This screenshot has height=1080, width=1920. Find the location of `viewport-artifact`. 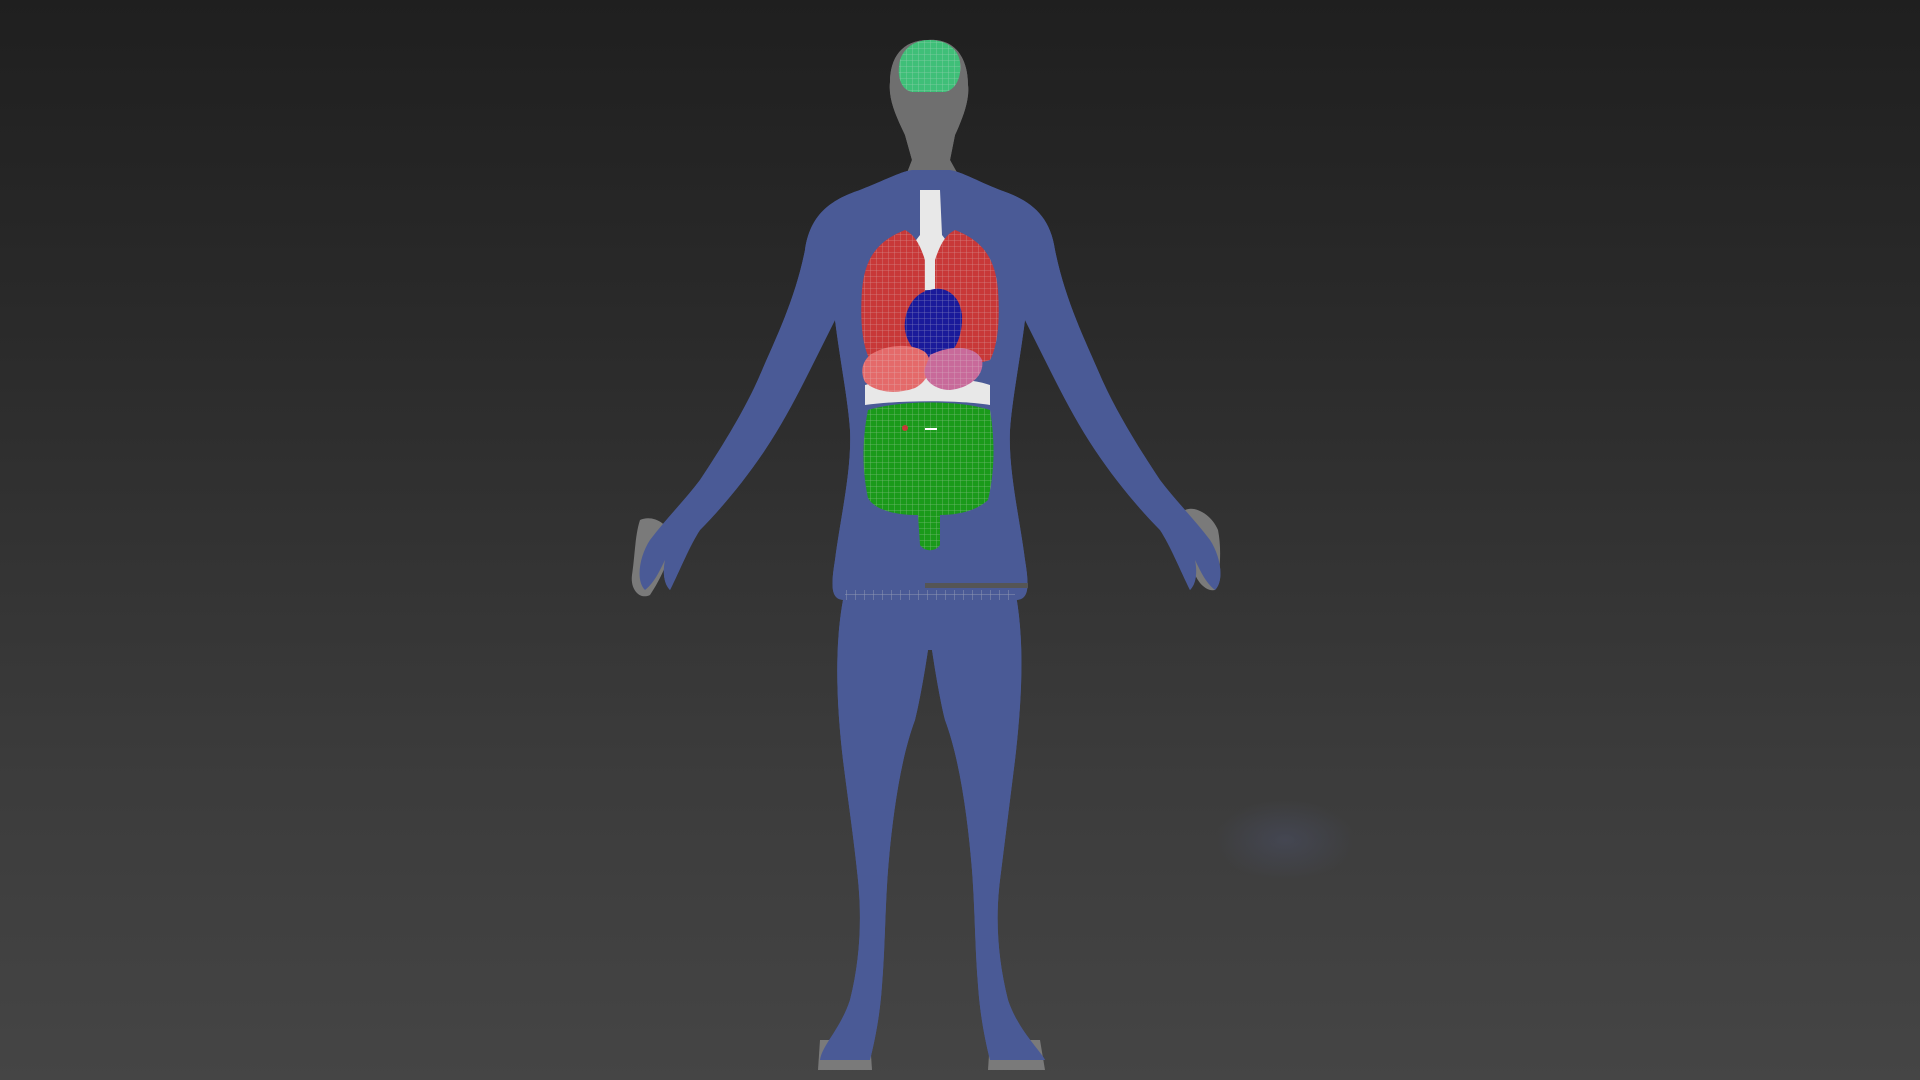

viewport-artifact is located at coordinates (1285, 840).